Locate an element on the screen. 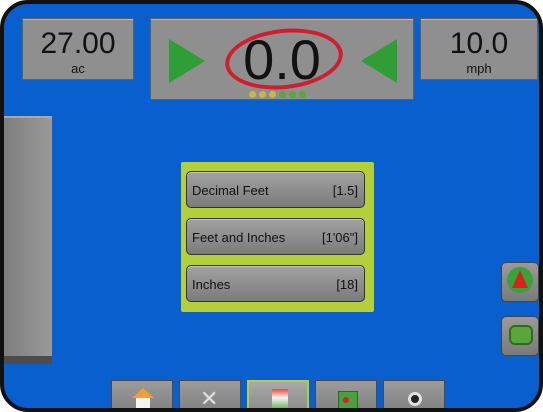  menu-item-value: [18] is located at coordinates (347, 284).